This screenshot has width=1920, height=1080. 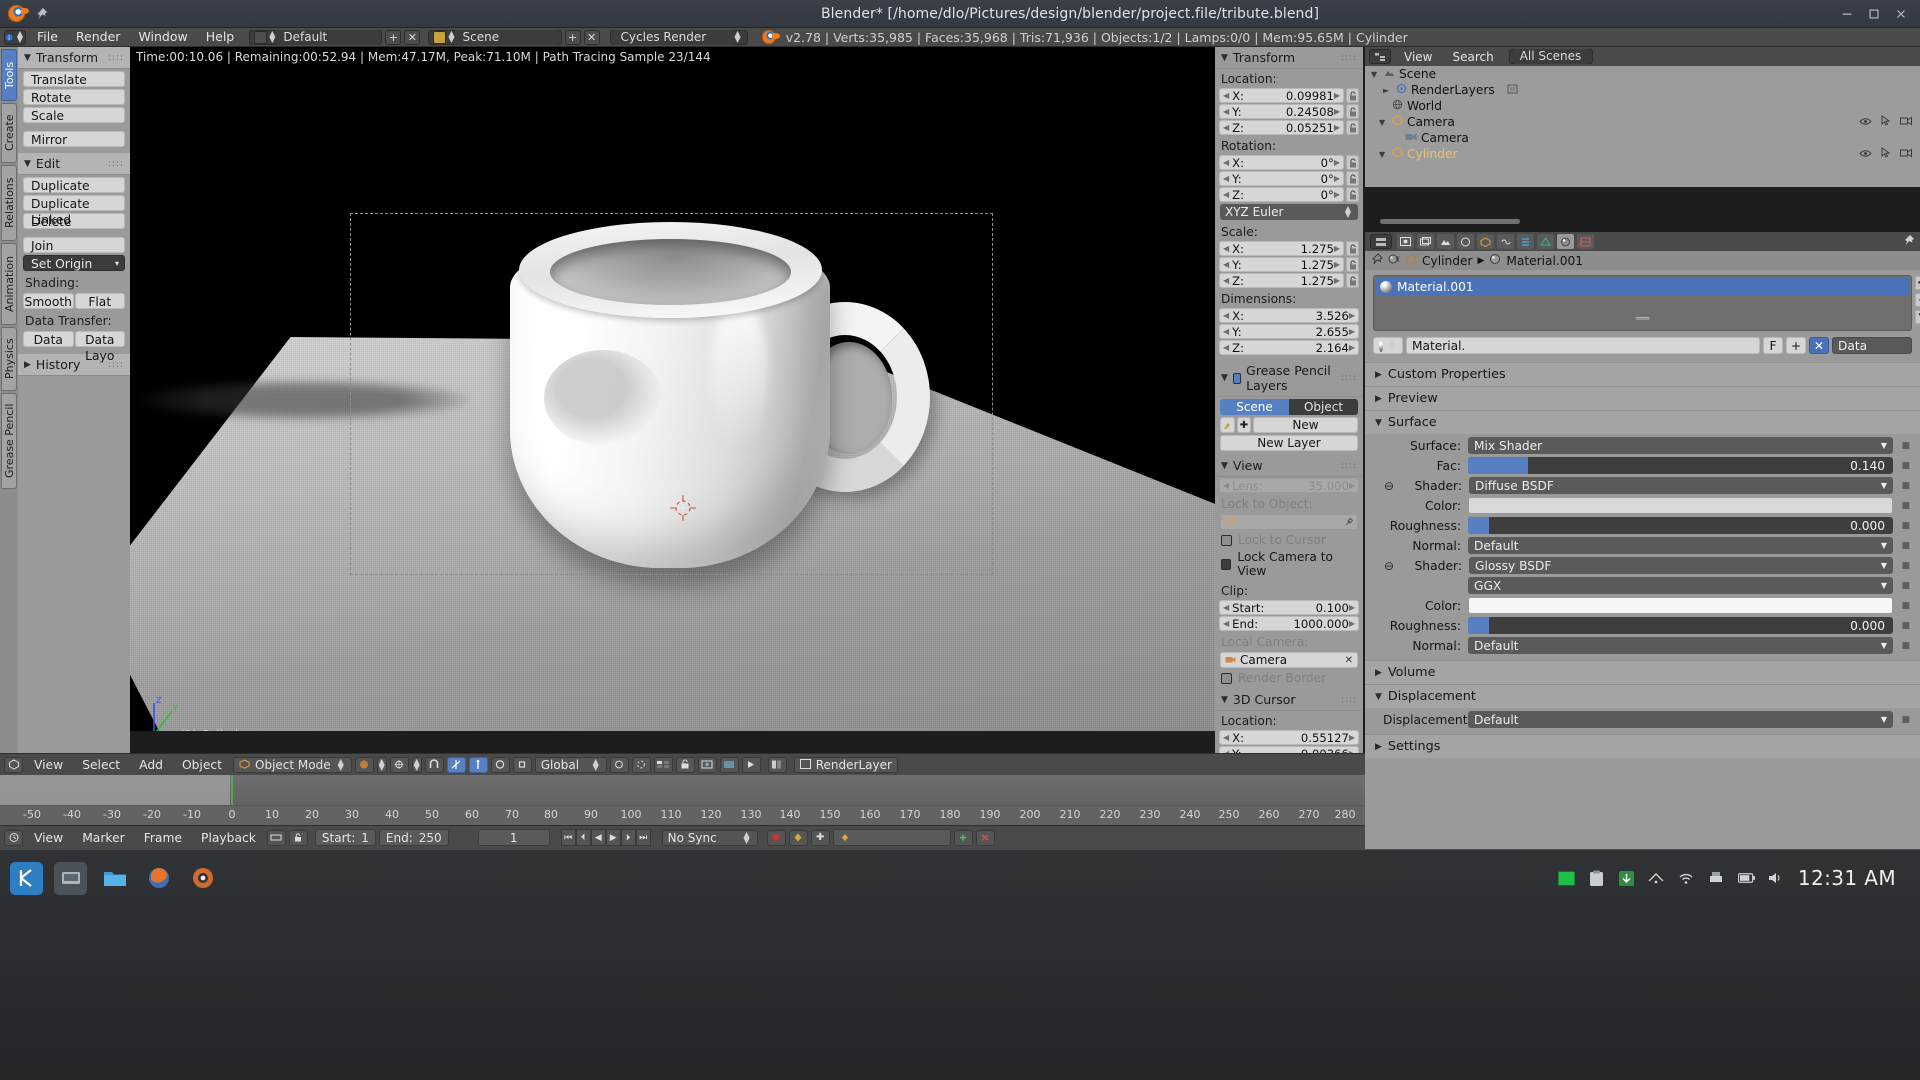 I want to click on color1-swatch, so click(x=1680, y=505).